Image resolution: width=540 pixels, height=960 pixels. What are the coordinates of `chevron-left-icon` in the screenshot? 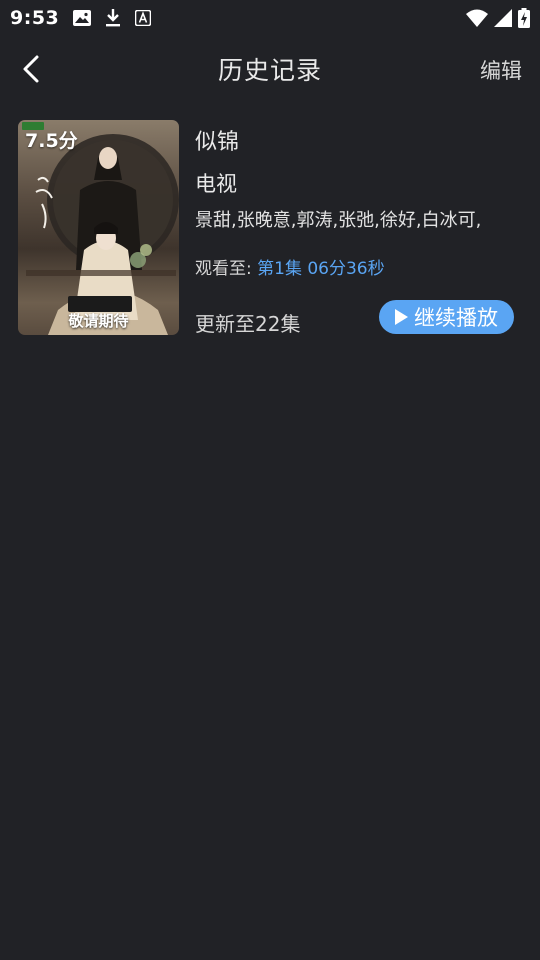 It's located at (31, 71).